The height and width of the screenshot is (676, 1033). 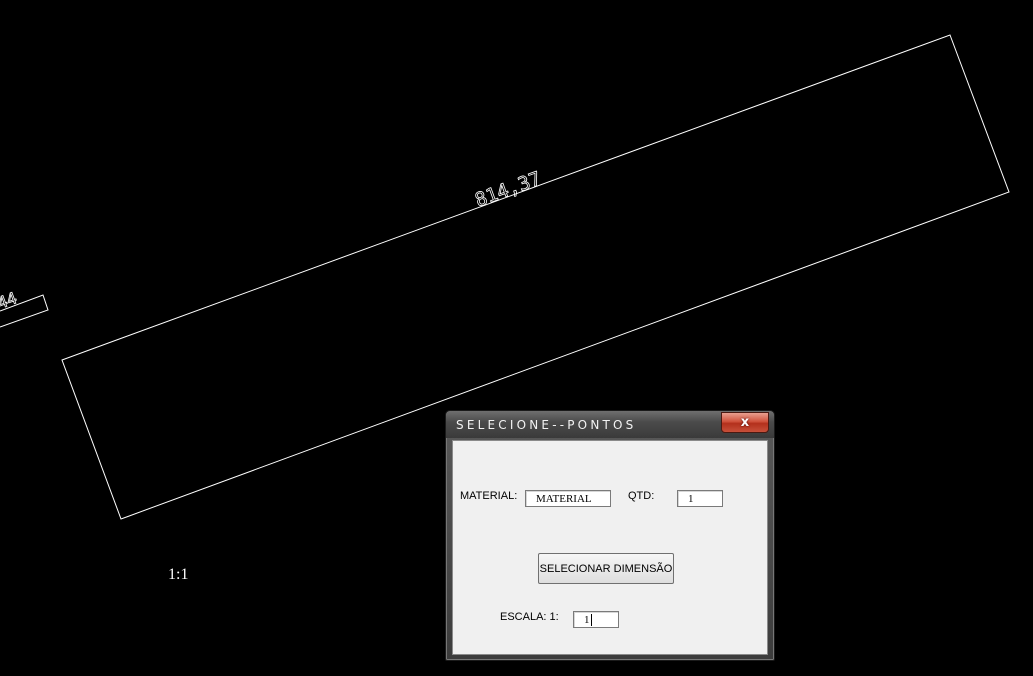 What do you see at coordinates (529, 617) in the screenshot?
I see `scale-label: ESCALA: 1:` at bounding box center [529, 617].